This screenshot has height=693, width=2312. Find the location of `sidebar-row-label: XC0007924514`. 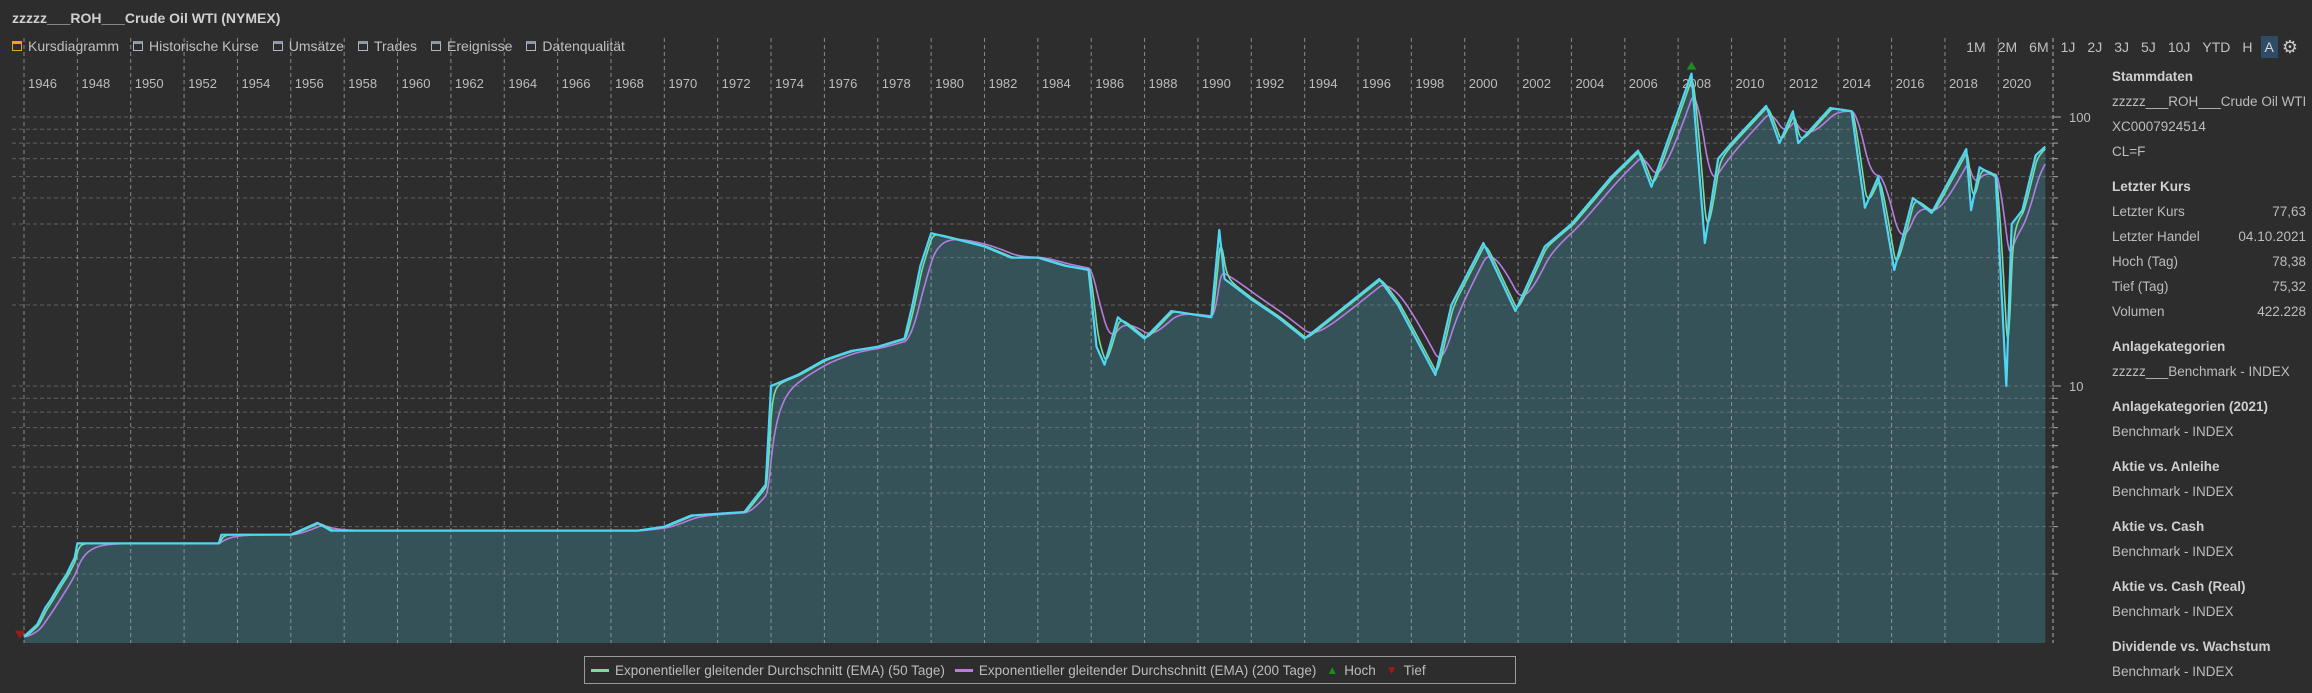

sidebar-row-label: XC0007924514 is located at coordinates (2159, 126).